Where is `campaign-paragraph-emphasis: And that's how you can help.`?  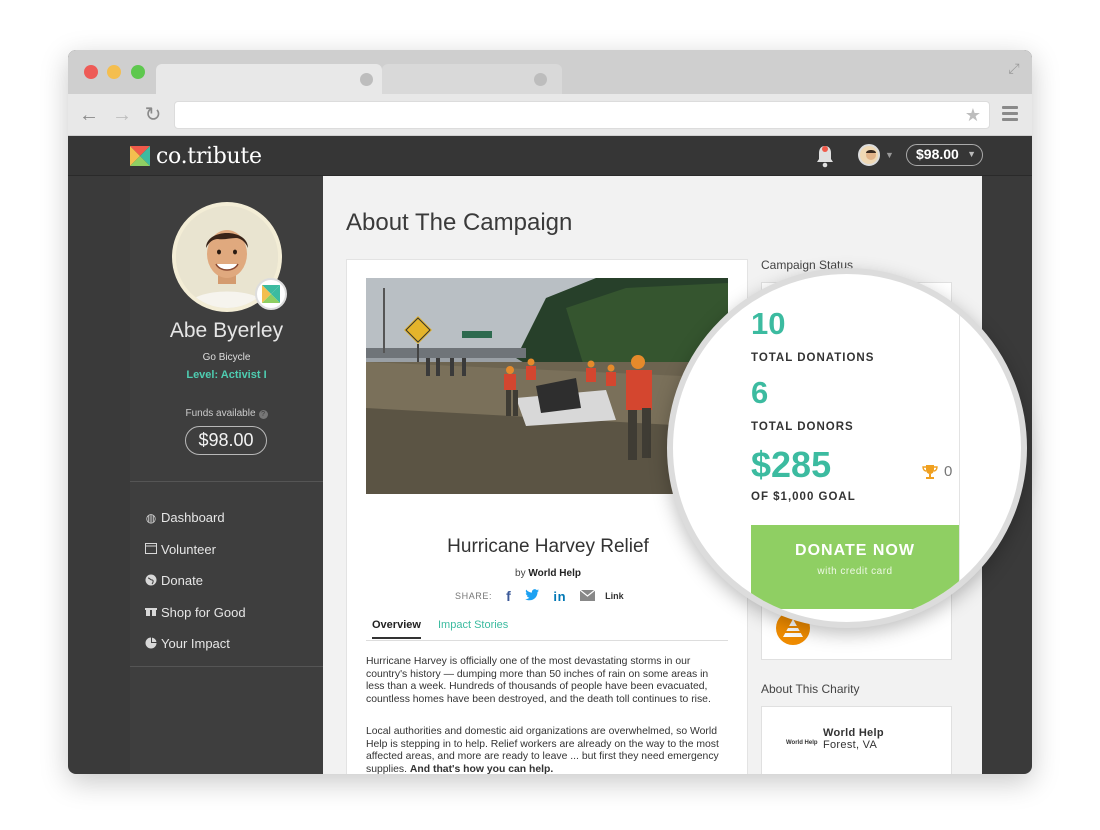
campaign-paragraph-emphasis: And that's how you can help. is located at coordinates (481, 768).